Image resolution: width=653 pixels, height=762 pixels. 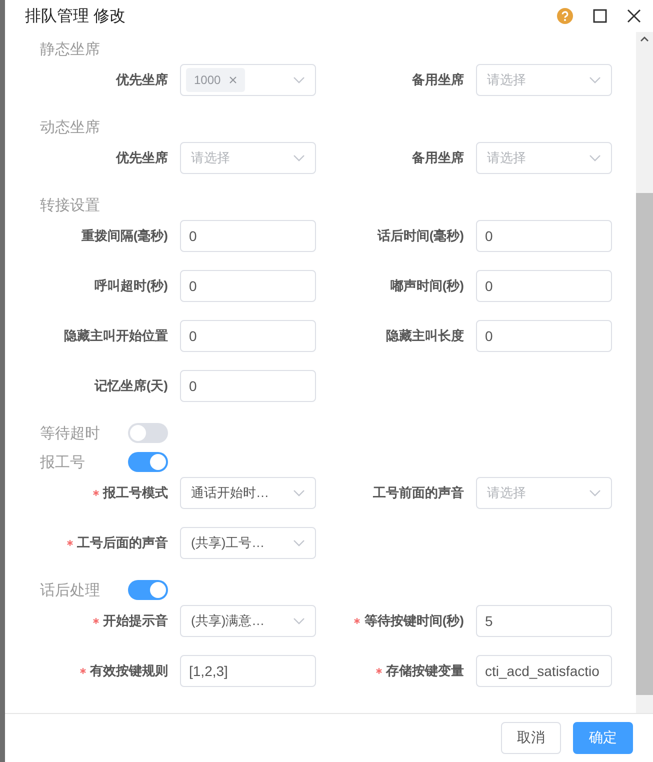 What do you see at coordinates (63, 462) in the screenshot?
I see `section-title: 报工号` at bounding box center [63, 462].